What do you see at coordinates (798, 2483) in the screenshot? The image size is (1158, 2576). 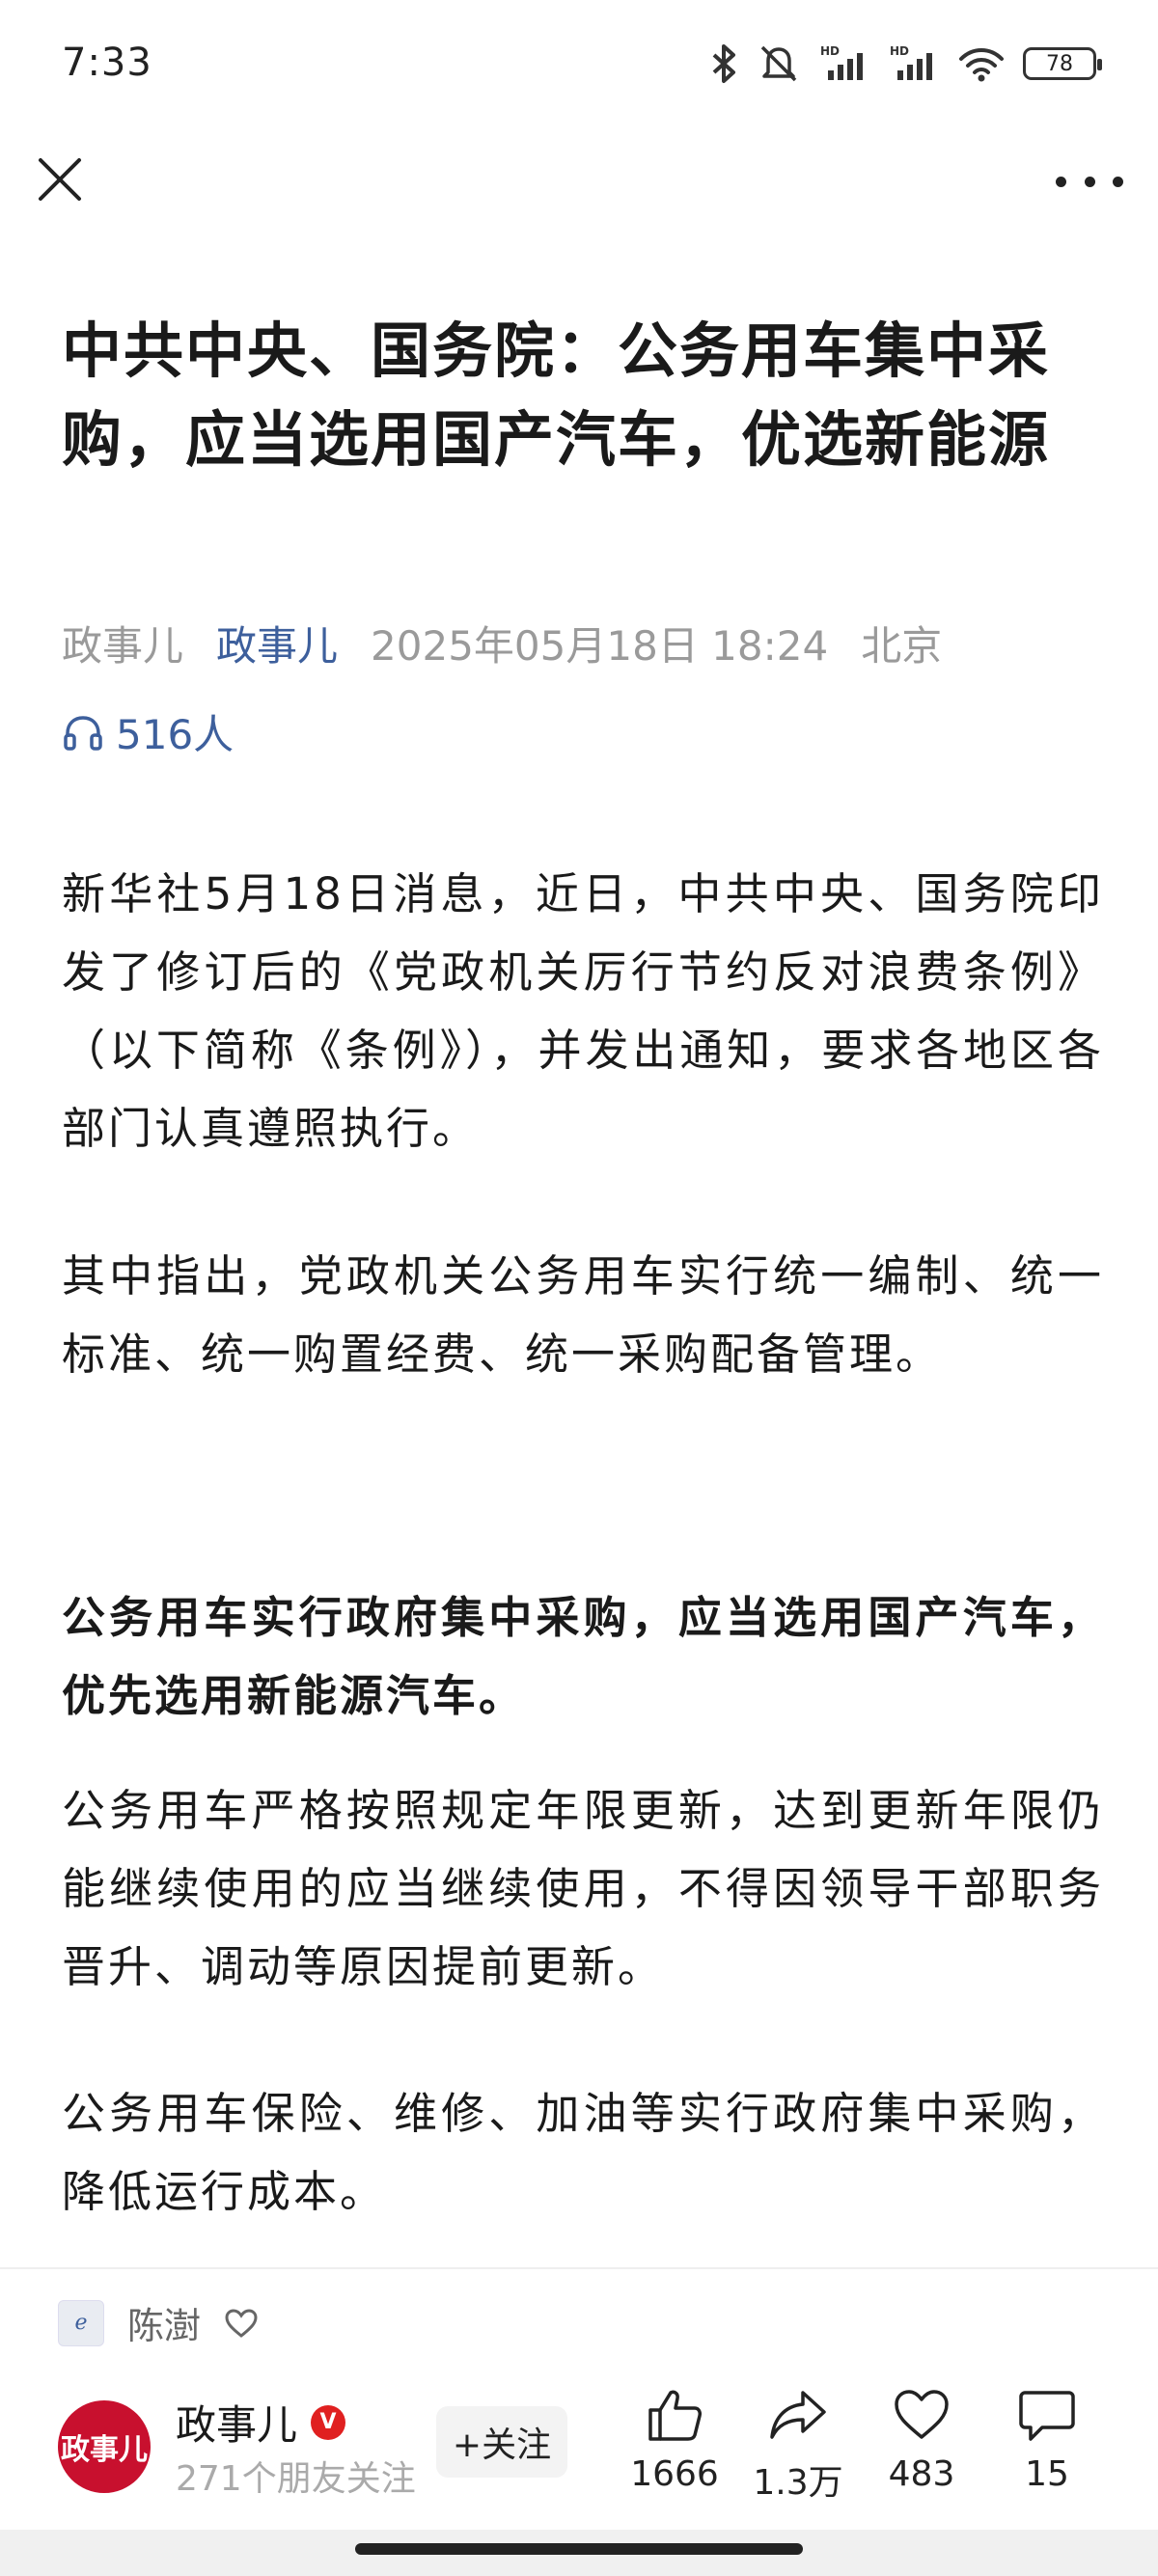 I see `share-count: 1.3万` at bounding box center [798, 2483].